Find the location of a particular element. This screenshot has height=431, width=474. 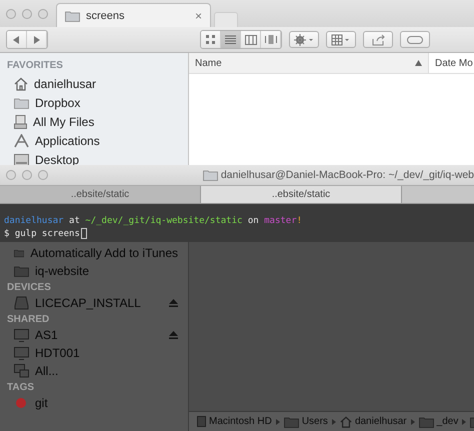

sidebar-item: Automatically Add to iTunes is located at coordinates (97, 253).